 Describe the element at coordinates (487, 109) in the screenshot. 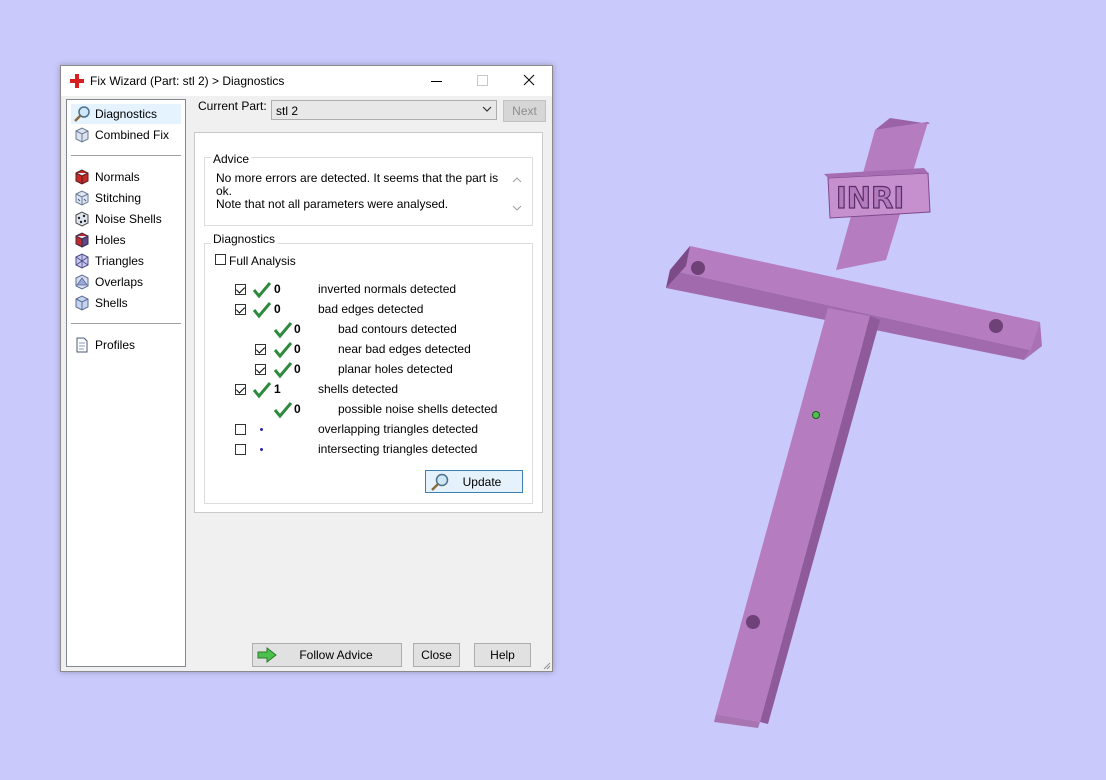

I see `chevron-down-icon` at that location.